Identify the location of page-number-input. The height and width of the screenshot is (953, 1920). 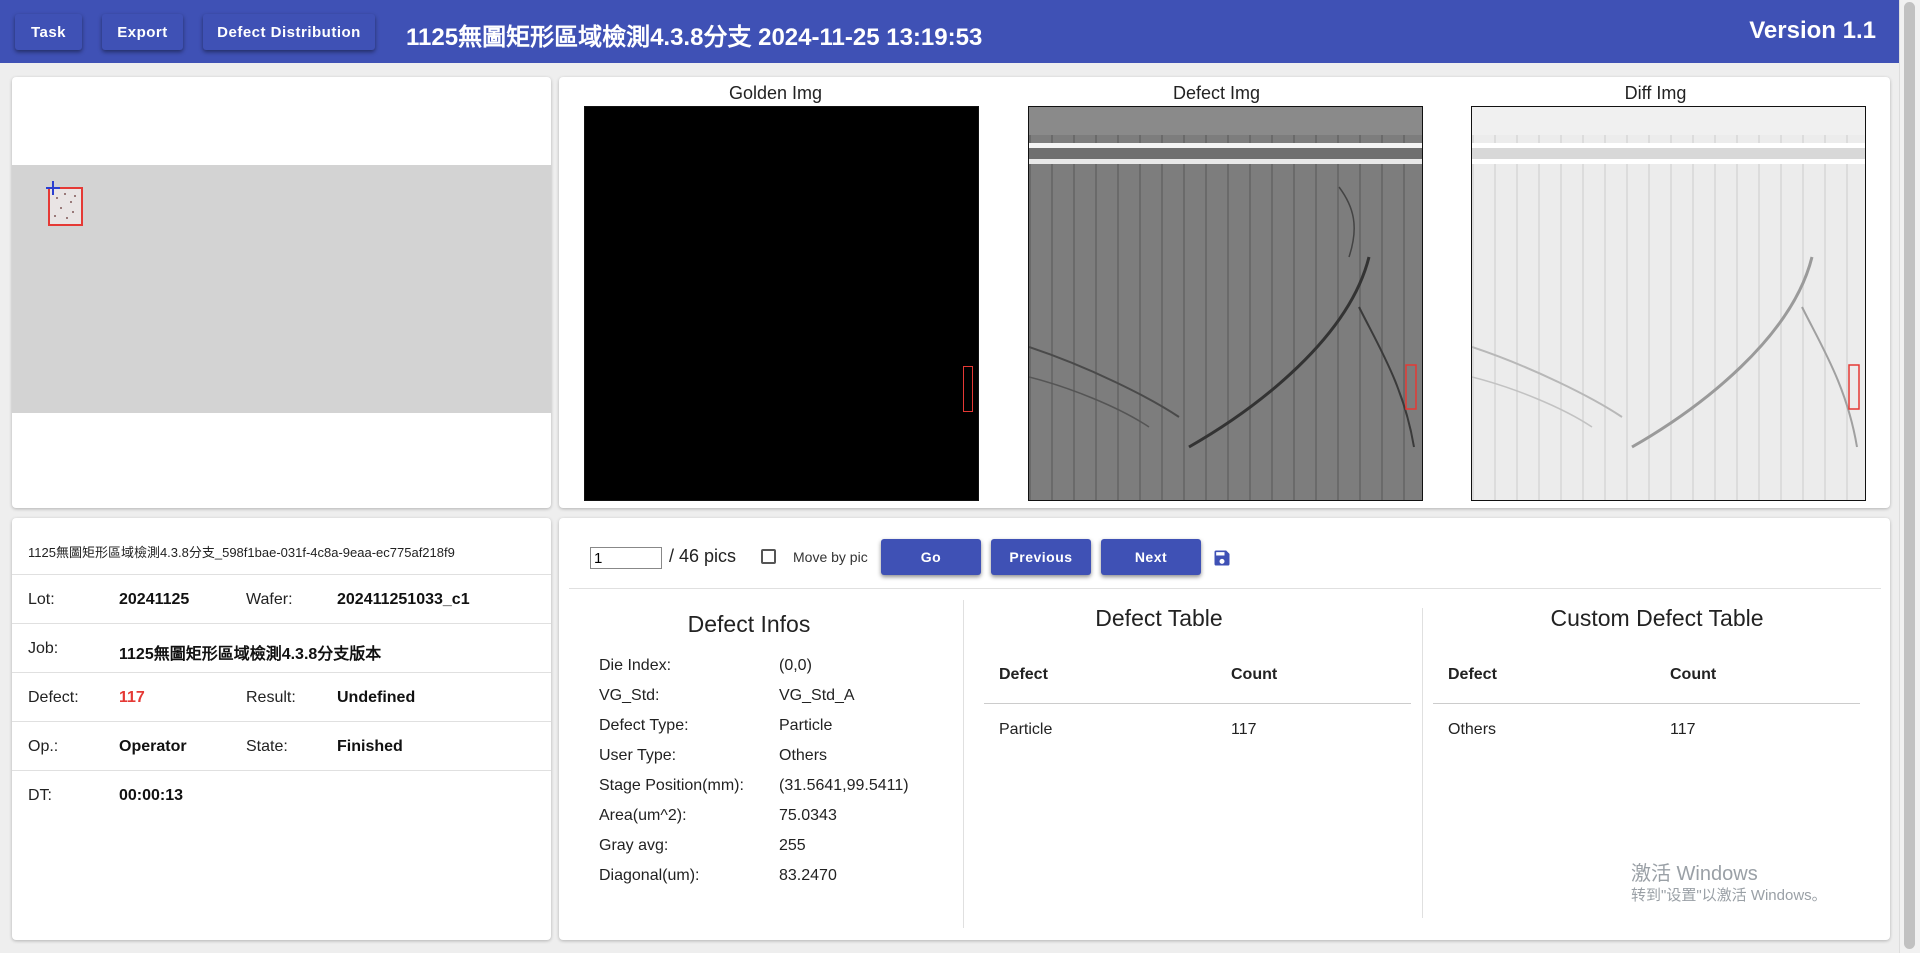
(626, 558).